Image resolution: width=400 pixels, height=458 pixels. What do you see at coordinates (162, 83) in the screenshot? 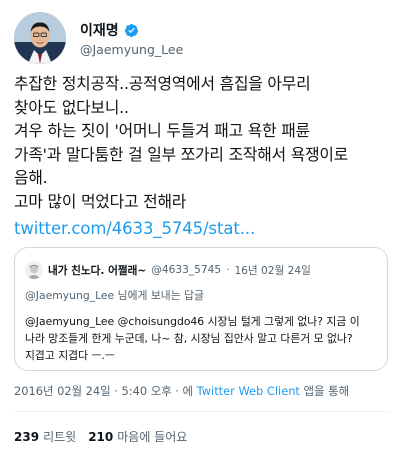
I see `tweet-line: 추잡한 정치공작..공적영역에서 흠집을 아무리` at bounding box center [162, 83].